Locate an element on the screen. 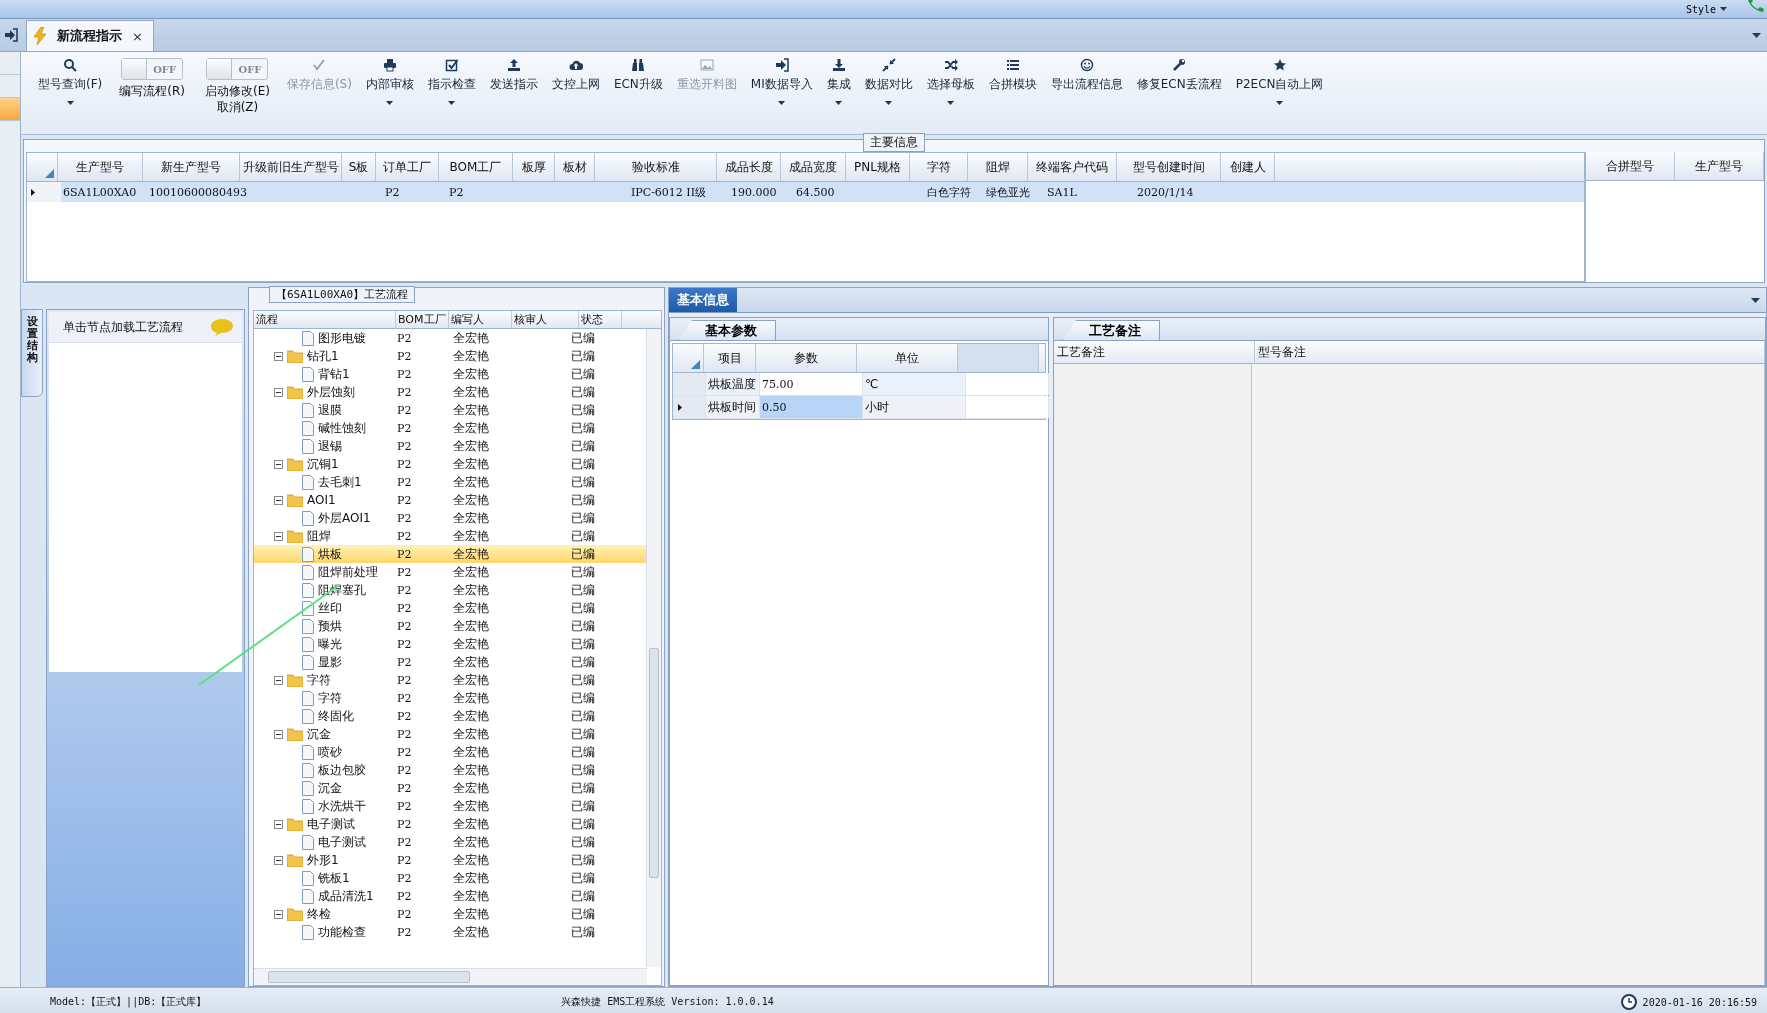 Image resolution: width=1767 pixels, height=1013 pixels. tree-row: 丝印 P2 全宏艳 已编 is located at coordinates (450, 608).